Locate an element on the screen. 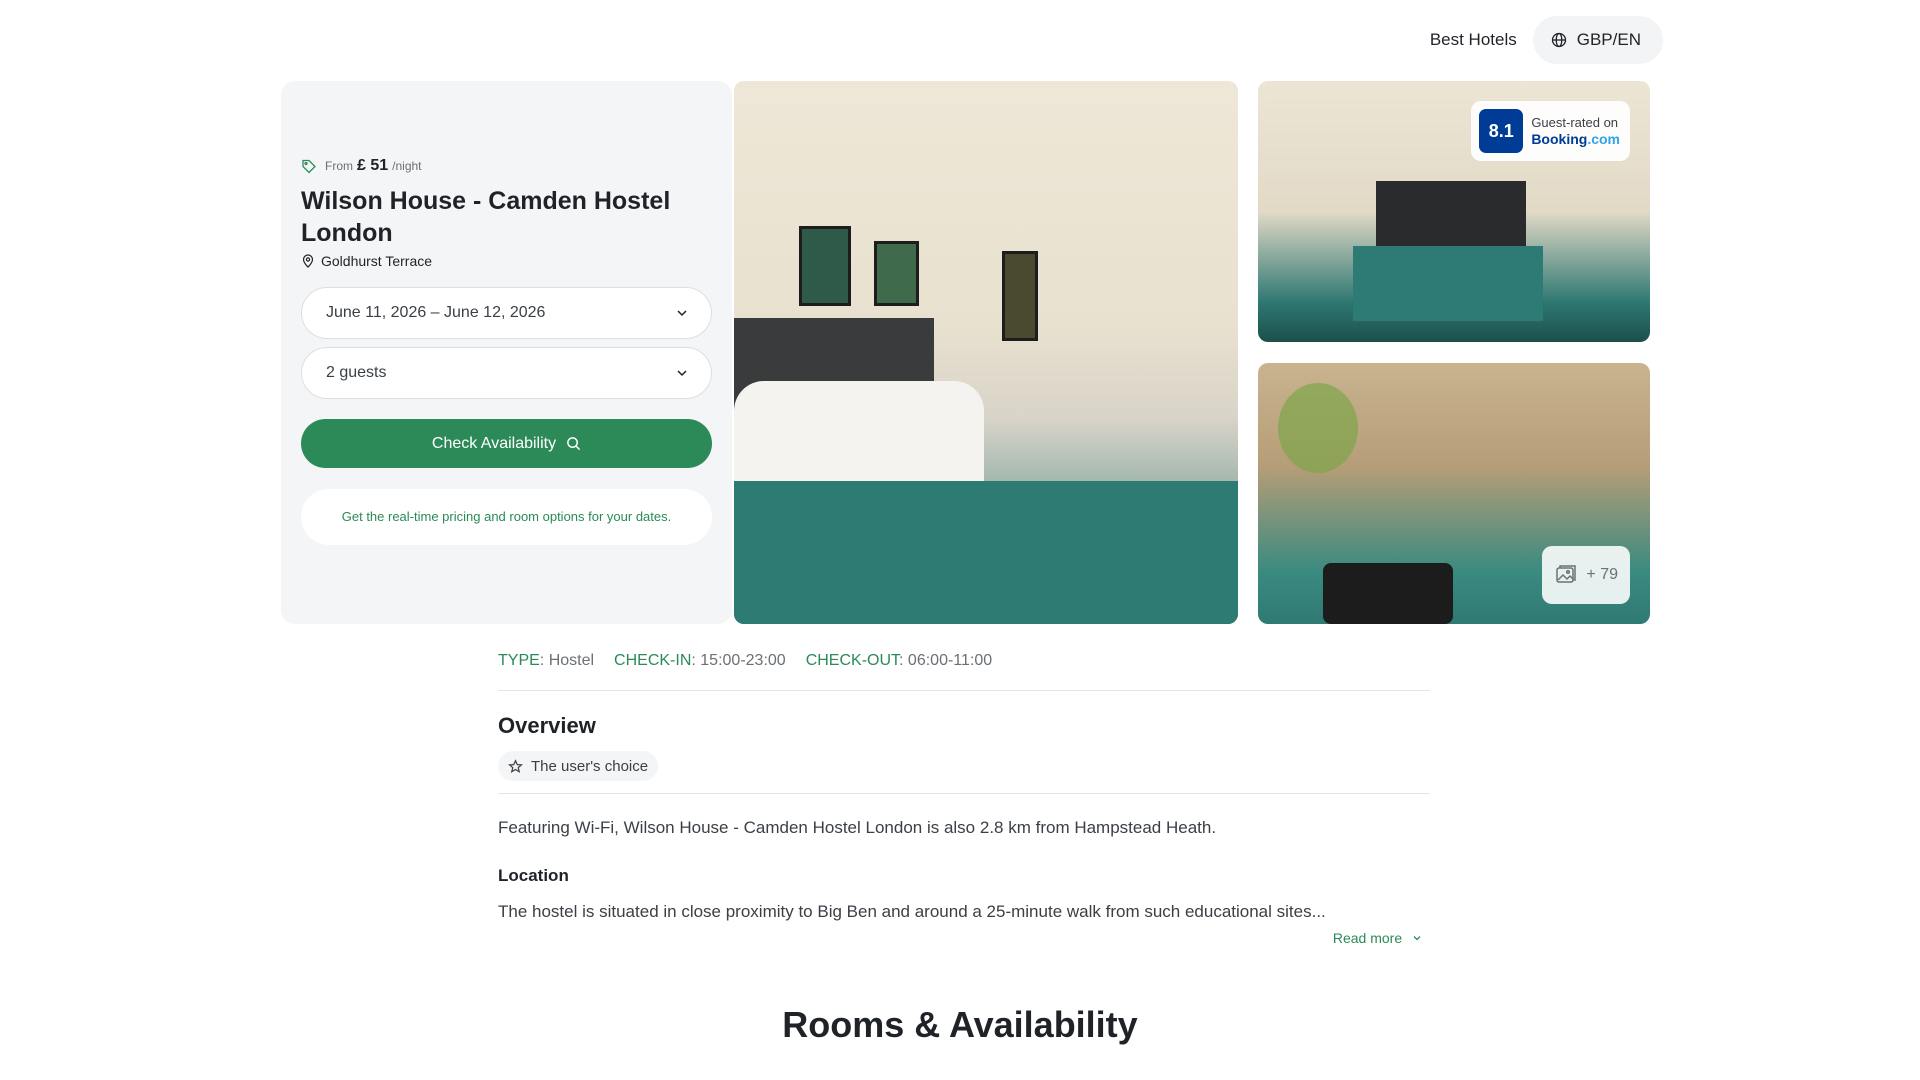  location-title: Location is located at coordinates (533, 875).